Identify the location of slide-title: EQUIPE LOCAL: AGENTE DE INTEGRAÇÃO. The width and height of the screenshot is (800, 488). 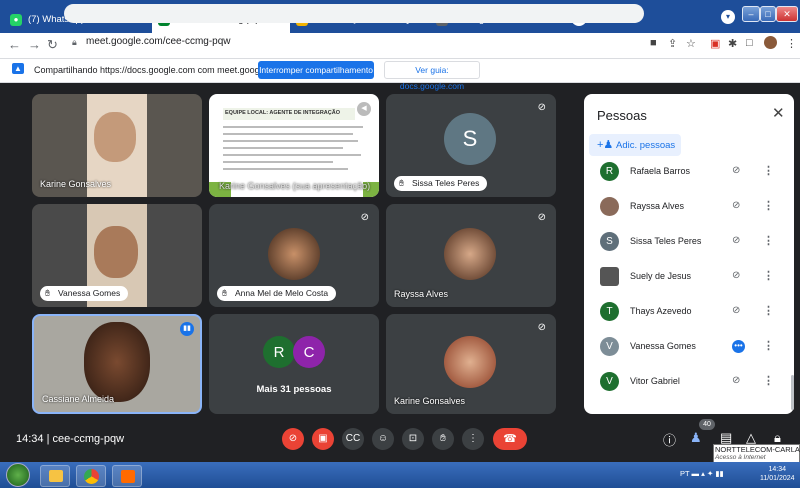
(282, 113).